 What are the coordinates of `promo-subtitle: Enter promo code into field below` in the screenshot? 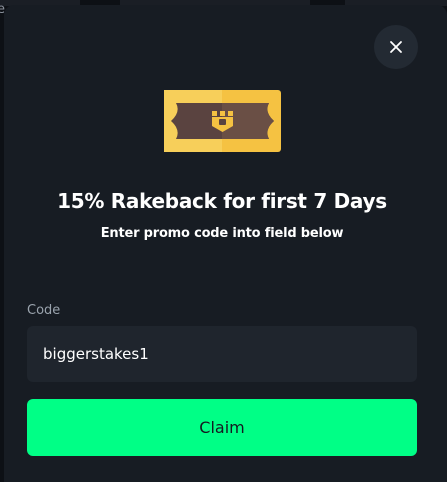 It's located at (222, 233).